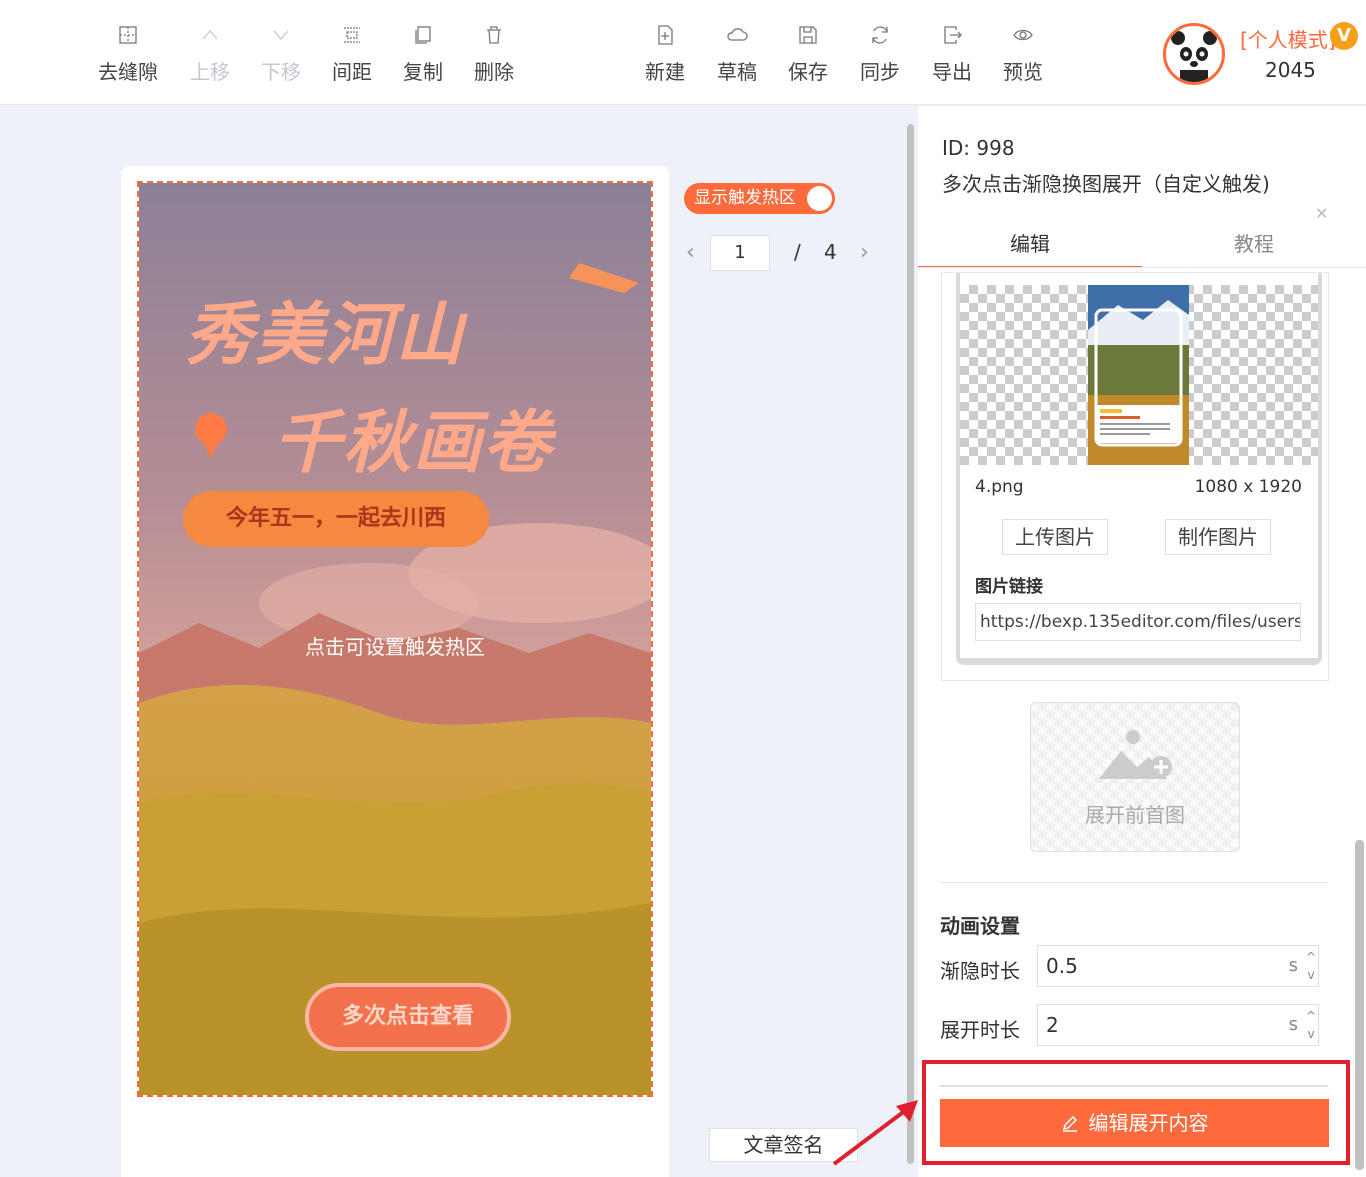 This screenshot has height=1177, width=1366. I want to click on page-number-input: 1, so click(740, 253).